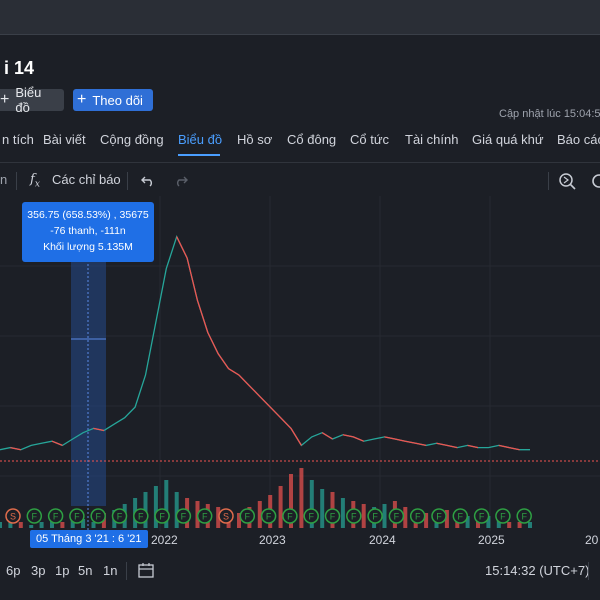 The height and width of the screenshot is (600, 600). I want to click on cursor-date-badge: 05 Tháng 3 '21 : 6 '21, so click(89, 539).